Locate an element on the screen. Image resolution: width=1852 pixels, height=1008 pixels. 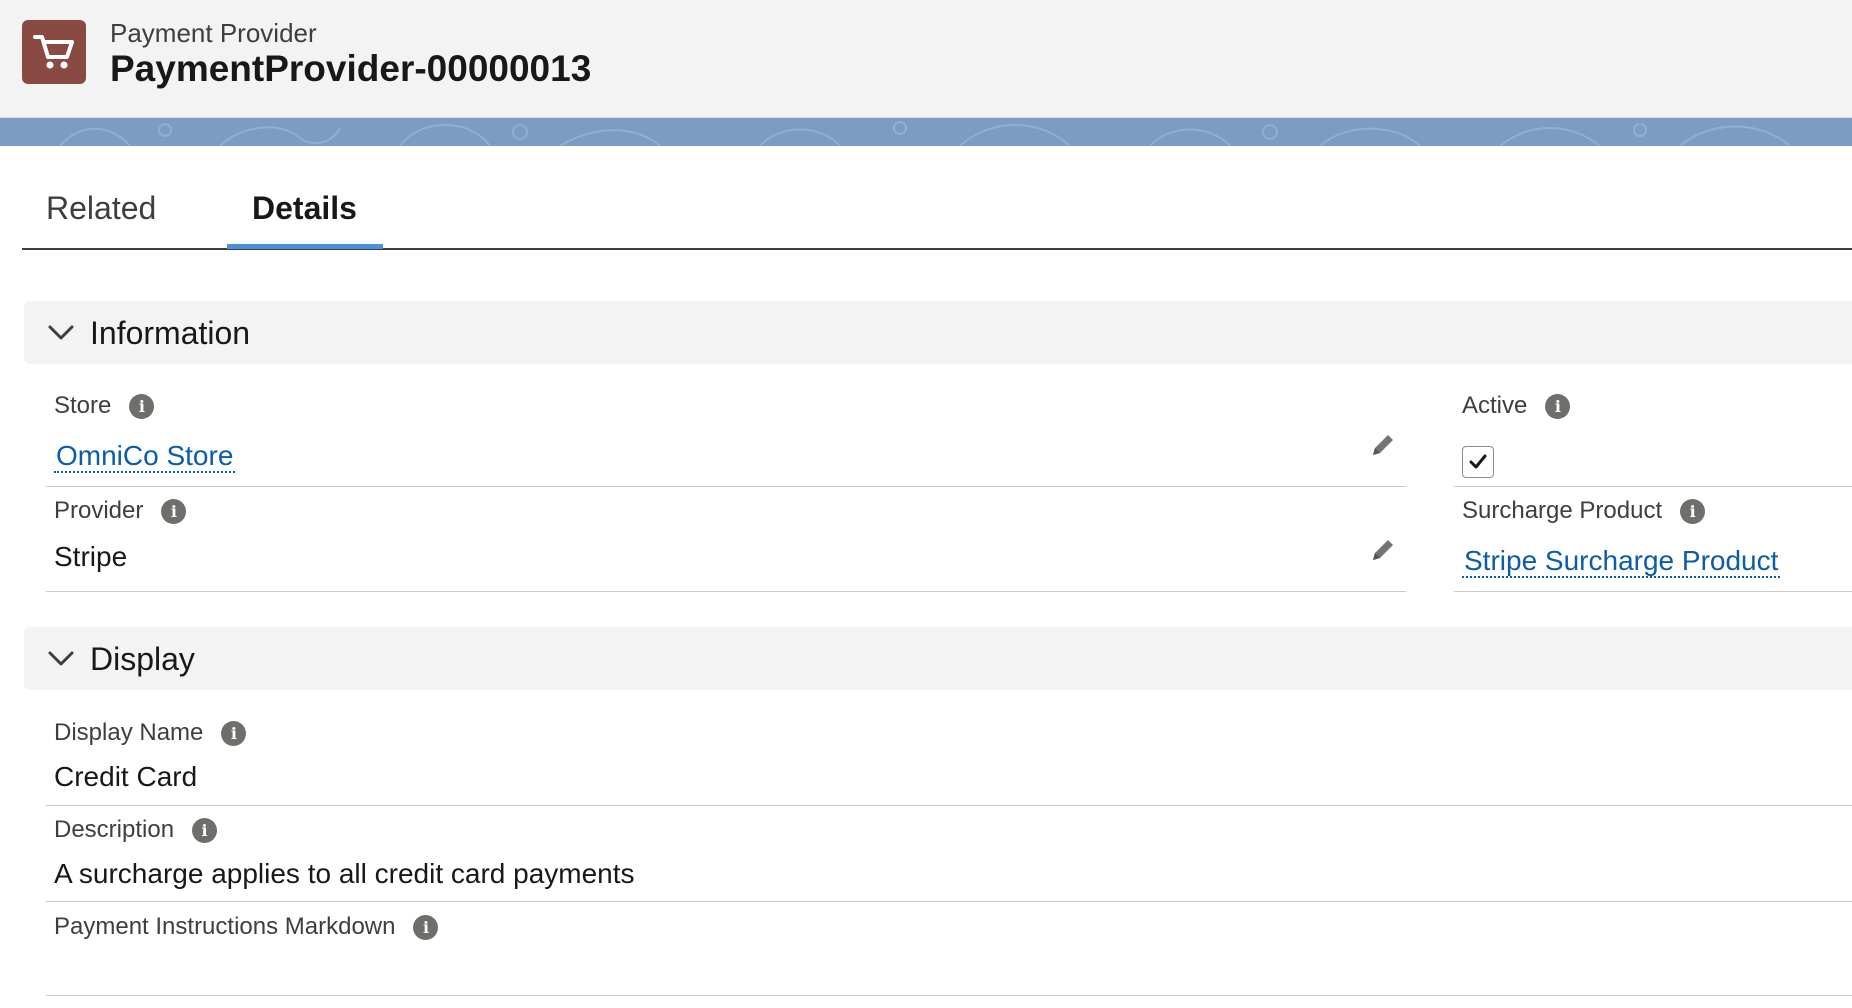
section-title-display: Display is located at coordinates (142, 659).